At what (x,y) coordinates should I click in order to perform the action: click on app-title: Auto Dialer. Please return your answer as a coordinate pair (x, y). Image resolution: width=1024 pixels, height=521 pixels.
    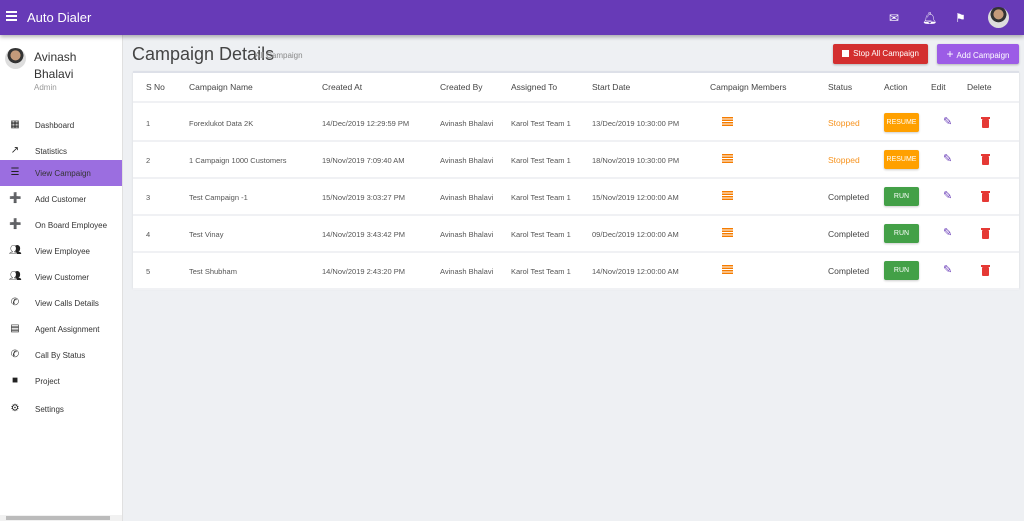
    Looking at the image, I should click on (59, 17).